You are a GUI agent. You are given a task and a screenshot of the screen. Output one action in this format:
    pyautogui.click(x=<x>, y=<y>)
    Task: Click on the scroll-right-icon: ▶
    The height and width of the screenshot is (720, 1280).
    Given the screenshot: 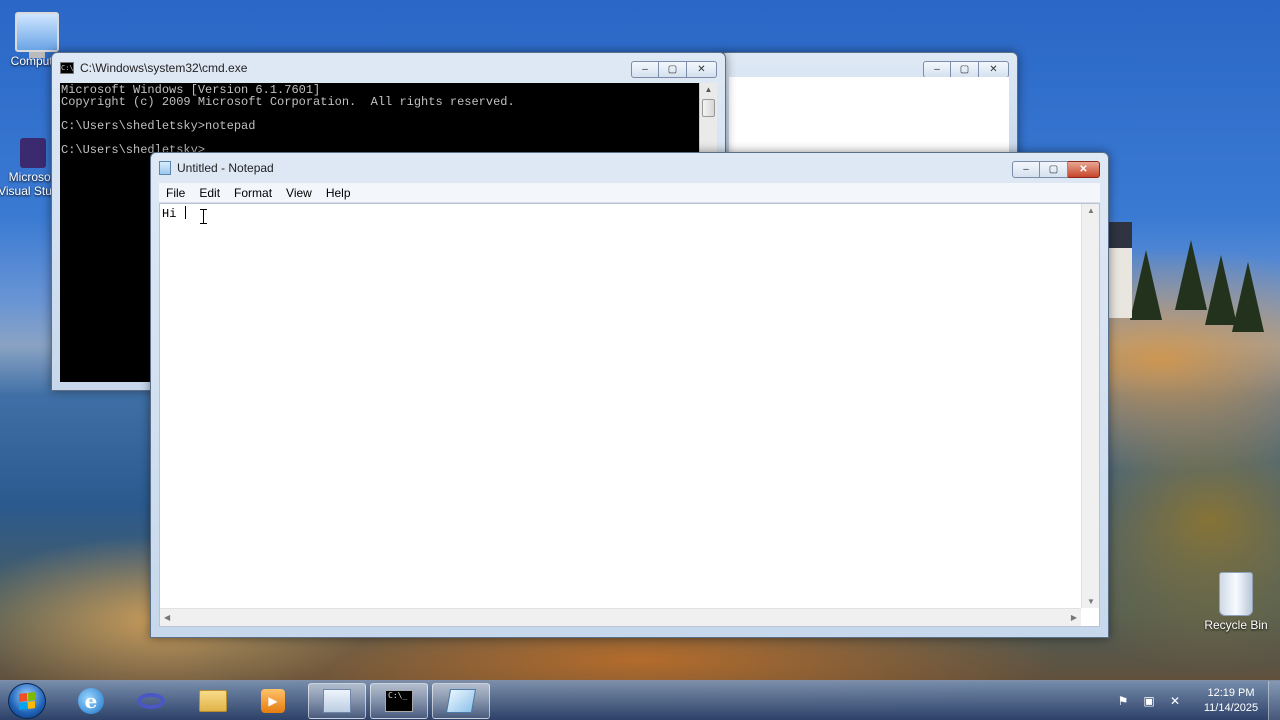 What is the action you would take?
    pyautogui.click(x=1074, y=617)
    